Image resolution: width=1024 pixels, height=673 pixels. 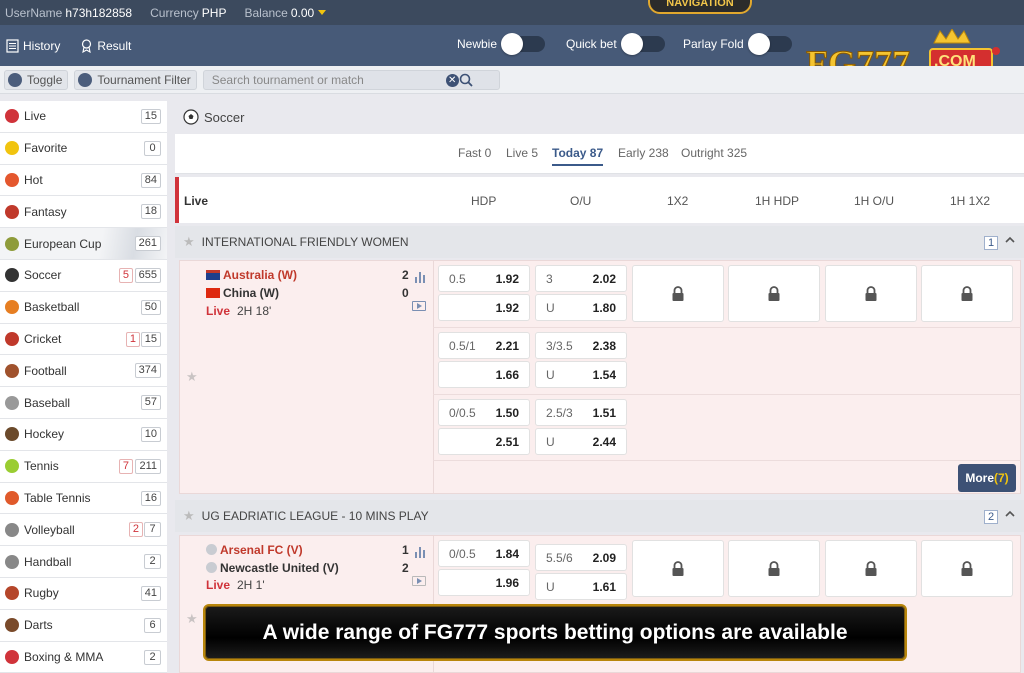 What do you see at coordinates (987, 478) in the screenshot?
I see `more-markets-button: More(7)` at bounding box center [987, 478].